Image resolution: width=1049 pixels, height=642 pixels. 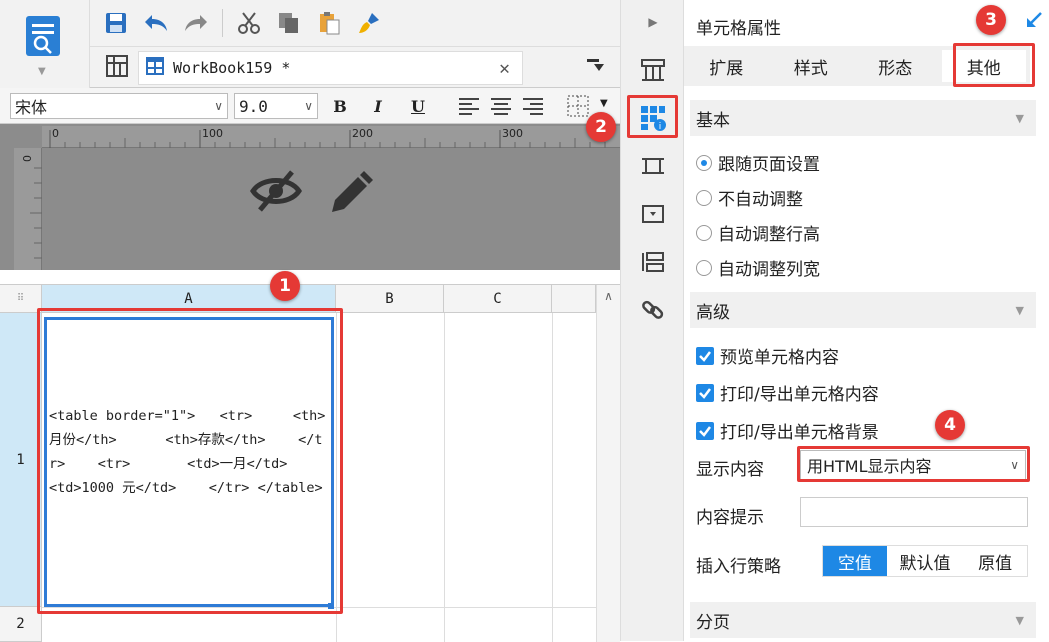 What do you see at coordinates (653, 310) in the screenshot?
I see `hyperlink-icon` at bounding box center [653, 310].